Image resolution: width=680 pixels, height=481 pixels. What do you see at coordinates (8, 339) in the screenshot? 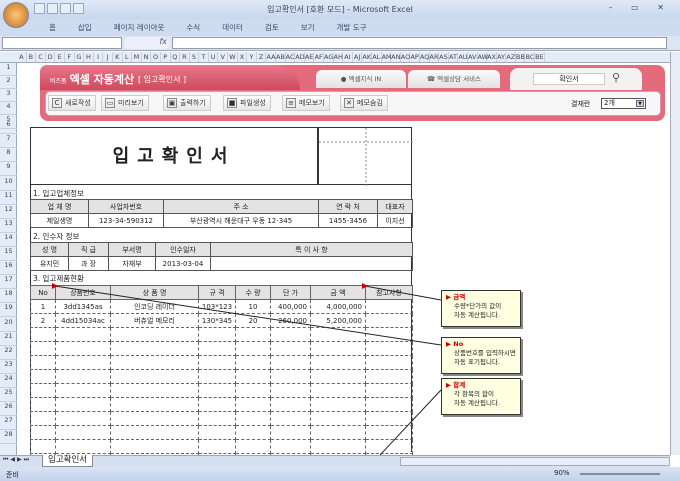
I see `row-header: 21` at bounding box center [8, 339].